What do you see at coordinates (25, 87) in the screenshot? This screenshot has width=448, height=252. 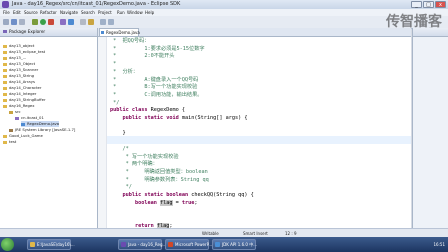 I see `tree-item-label: day14_Character` at bounding box center [25, 87].